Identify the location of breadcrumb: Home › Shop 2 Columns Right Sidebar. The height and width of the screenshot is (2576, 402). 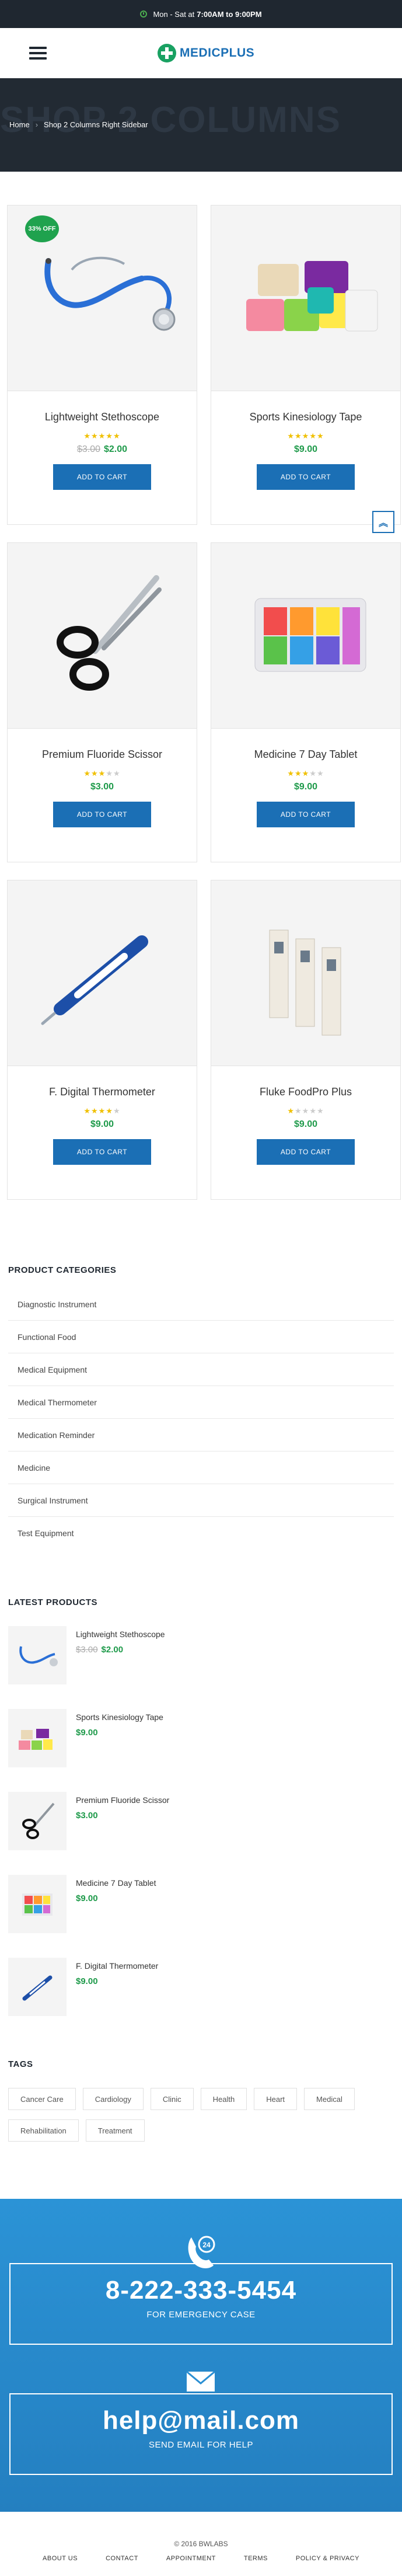
(79, 124).